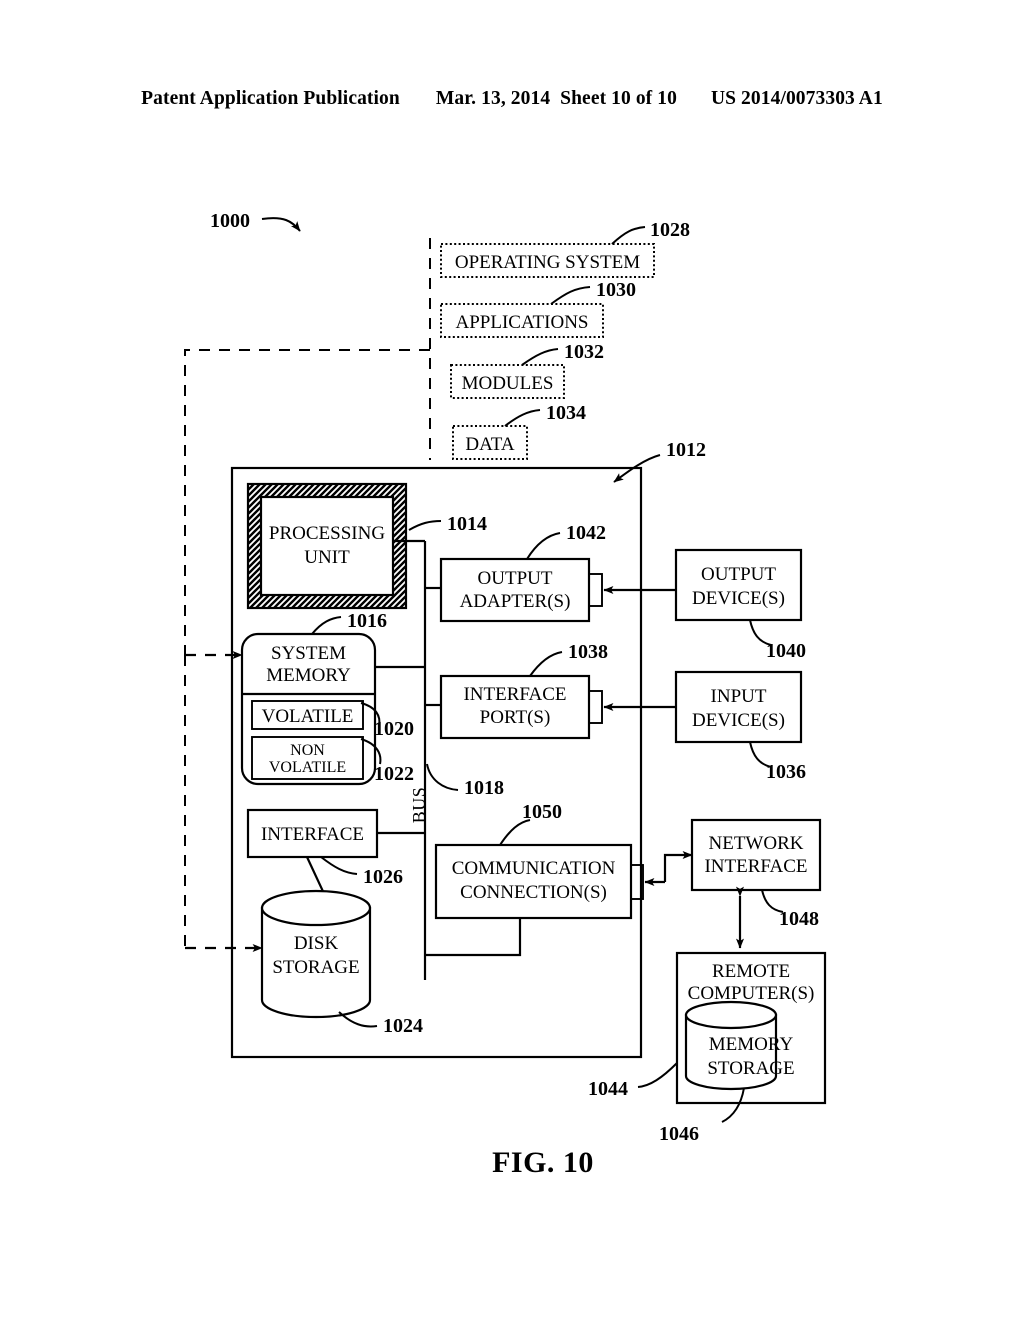 This screenshot has width=1024, height=1320. Describe the element at coordinates (628, 235) in the screenshot. I see `ref-1028-leader` at that location.